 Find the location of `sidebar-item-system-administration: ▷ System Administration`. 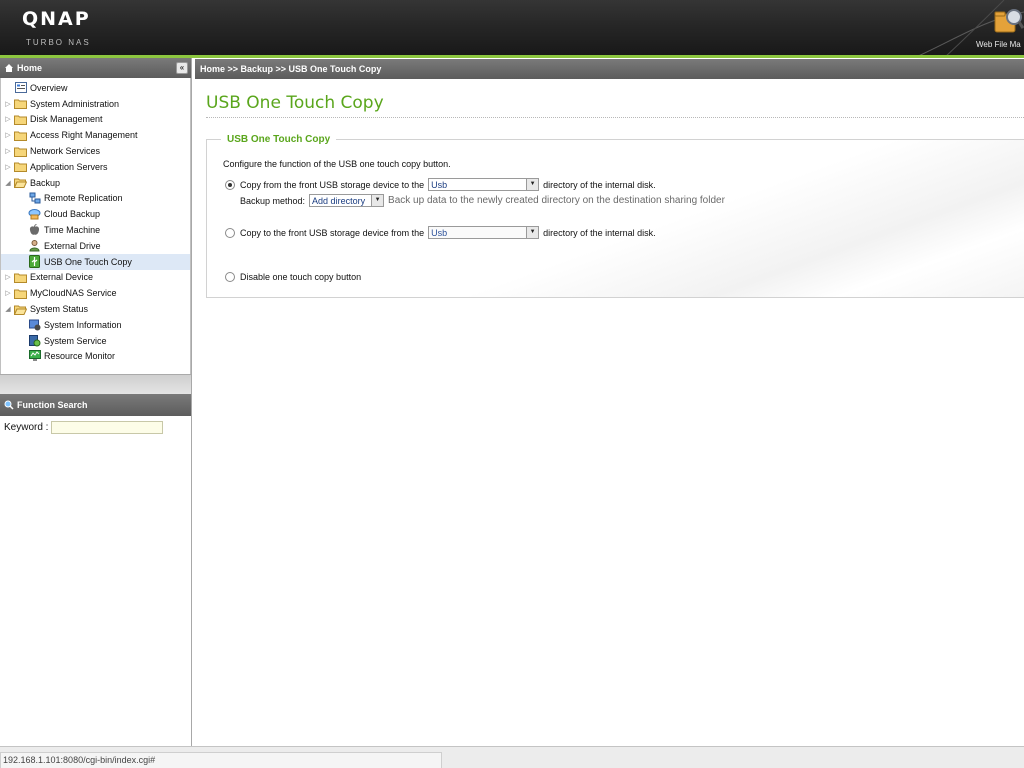

sidebar-item-system-administration: ▷ System Administration is located at coordinates (95, 104).